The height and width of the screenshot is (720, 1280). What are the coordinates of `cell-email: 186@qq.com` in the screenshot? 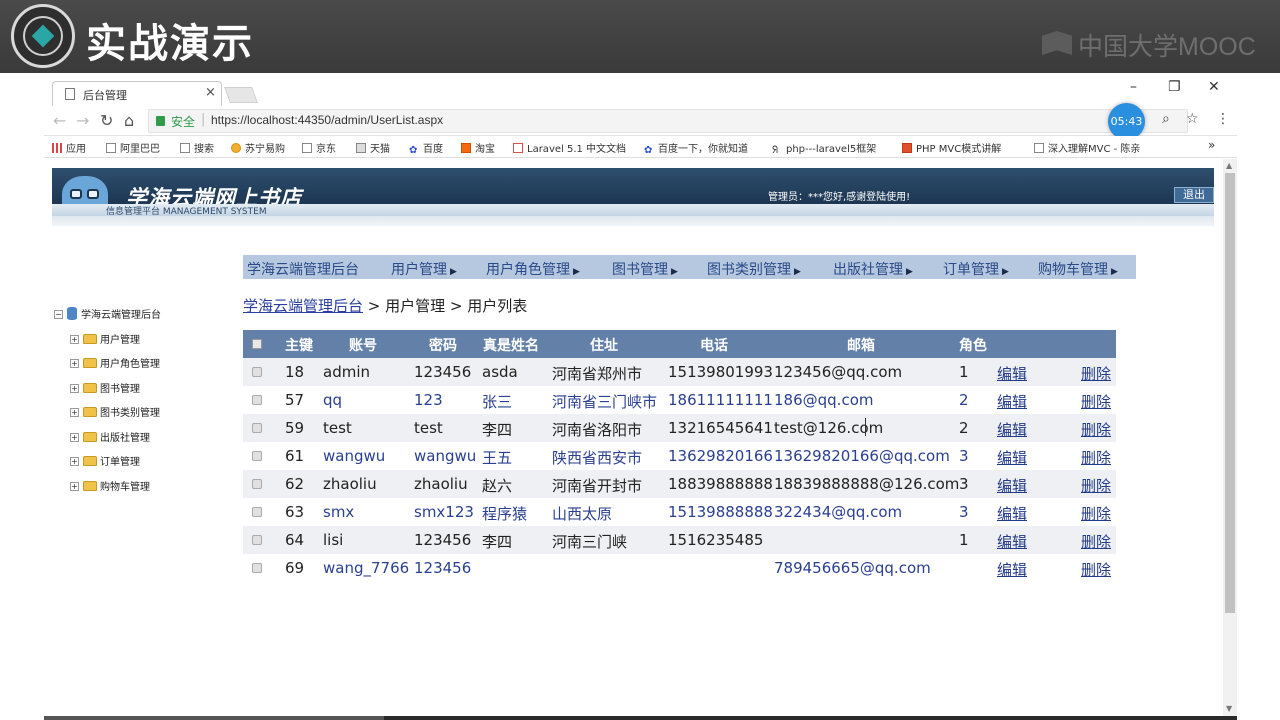 It's located at (824, 400).